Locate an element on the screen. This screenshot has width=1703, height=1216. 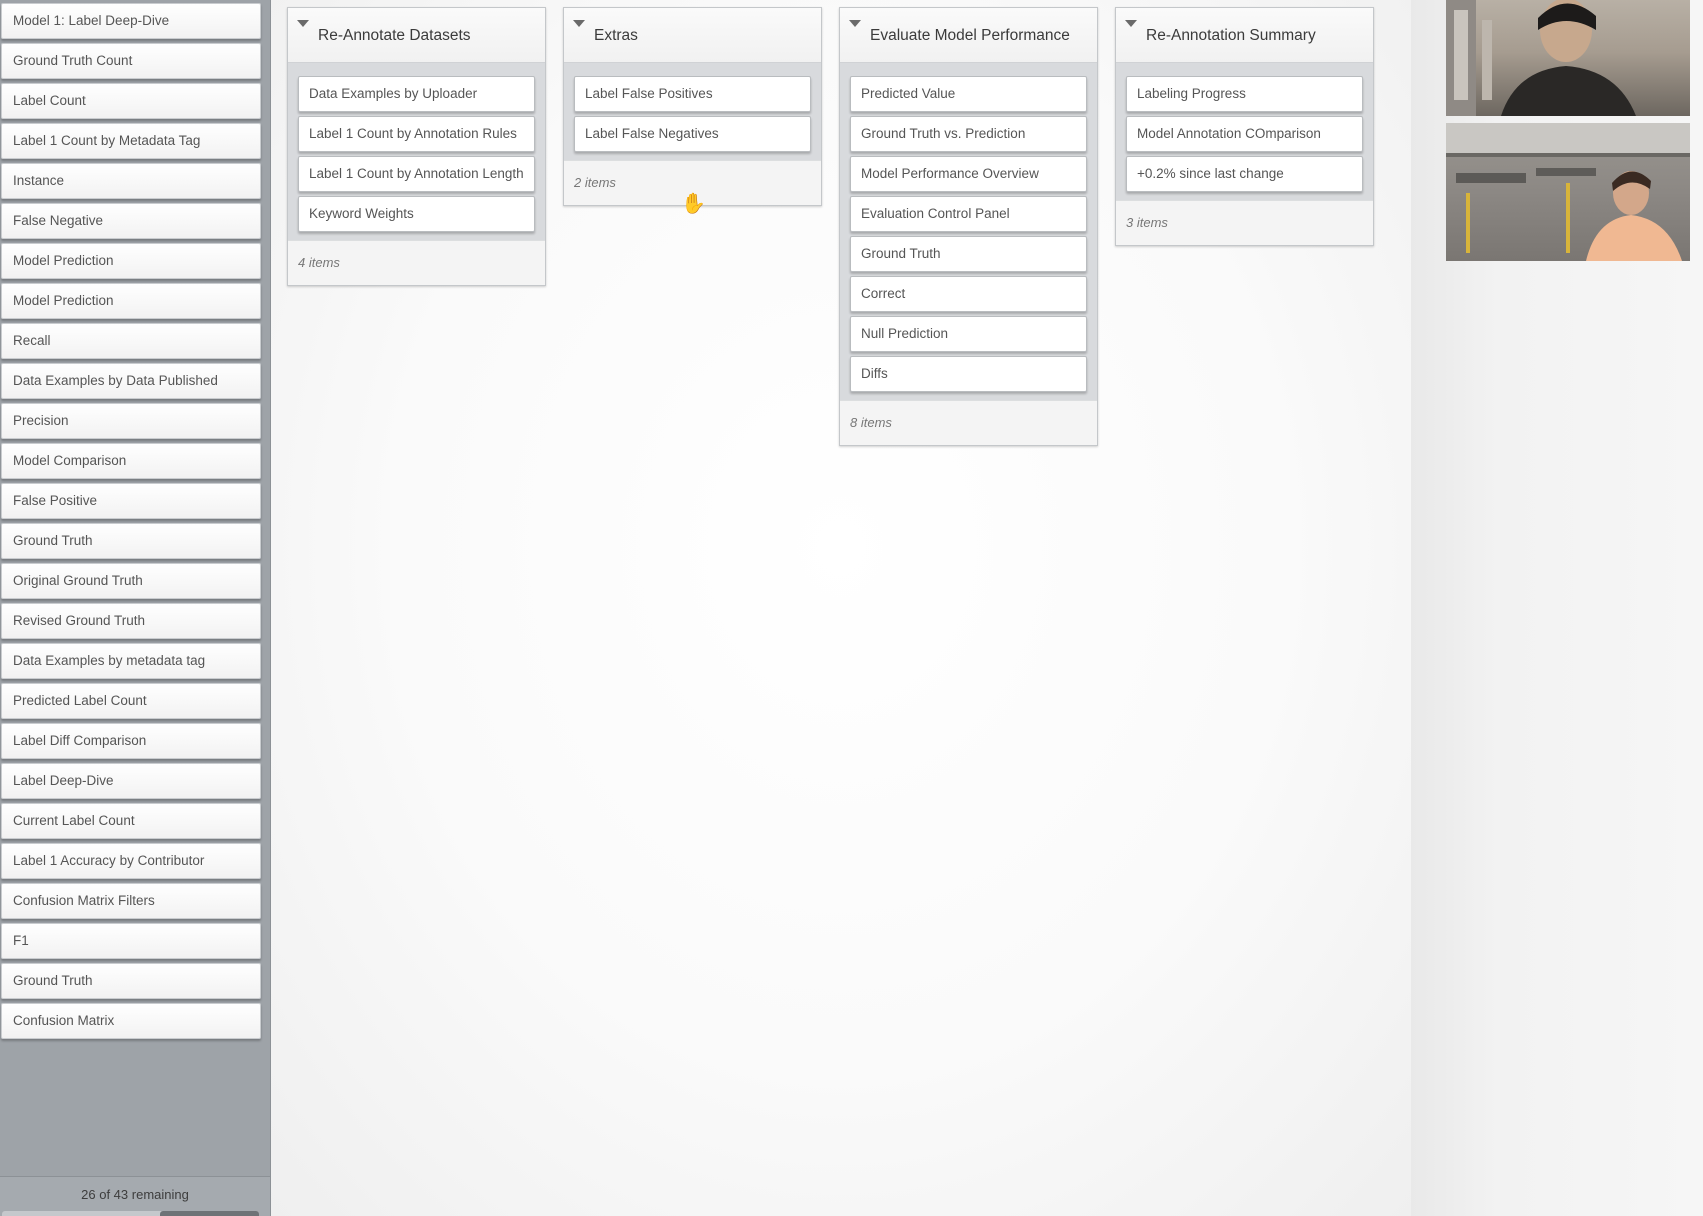
column-title: Re-Annotate Datasets is located at coordinates (394, 35).